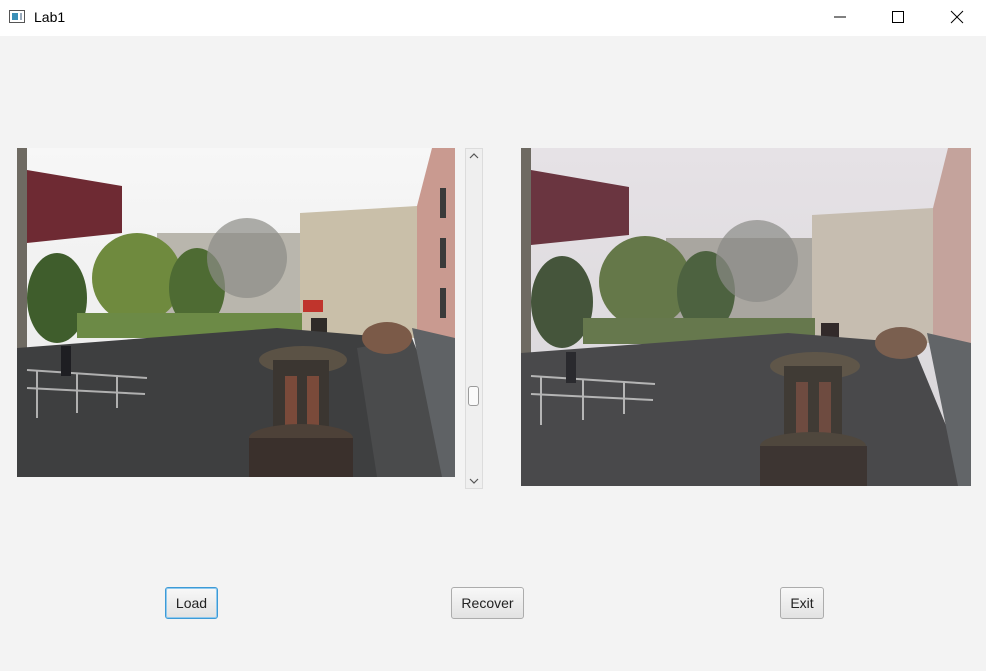  Describe the element at coordinates (50, 17) in the screenshot. I see `window-title: Lab1` at that location.